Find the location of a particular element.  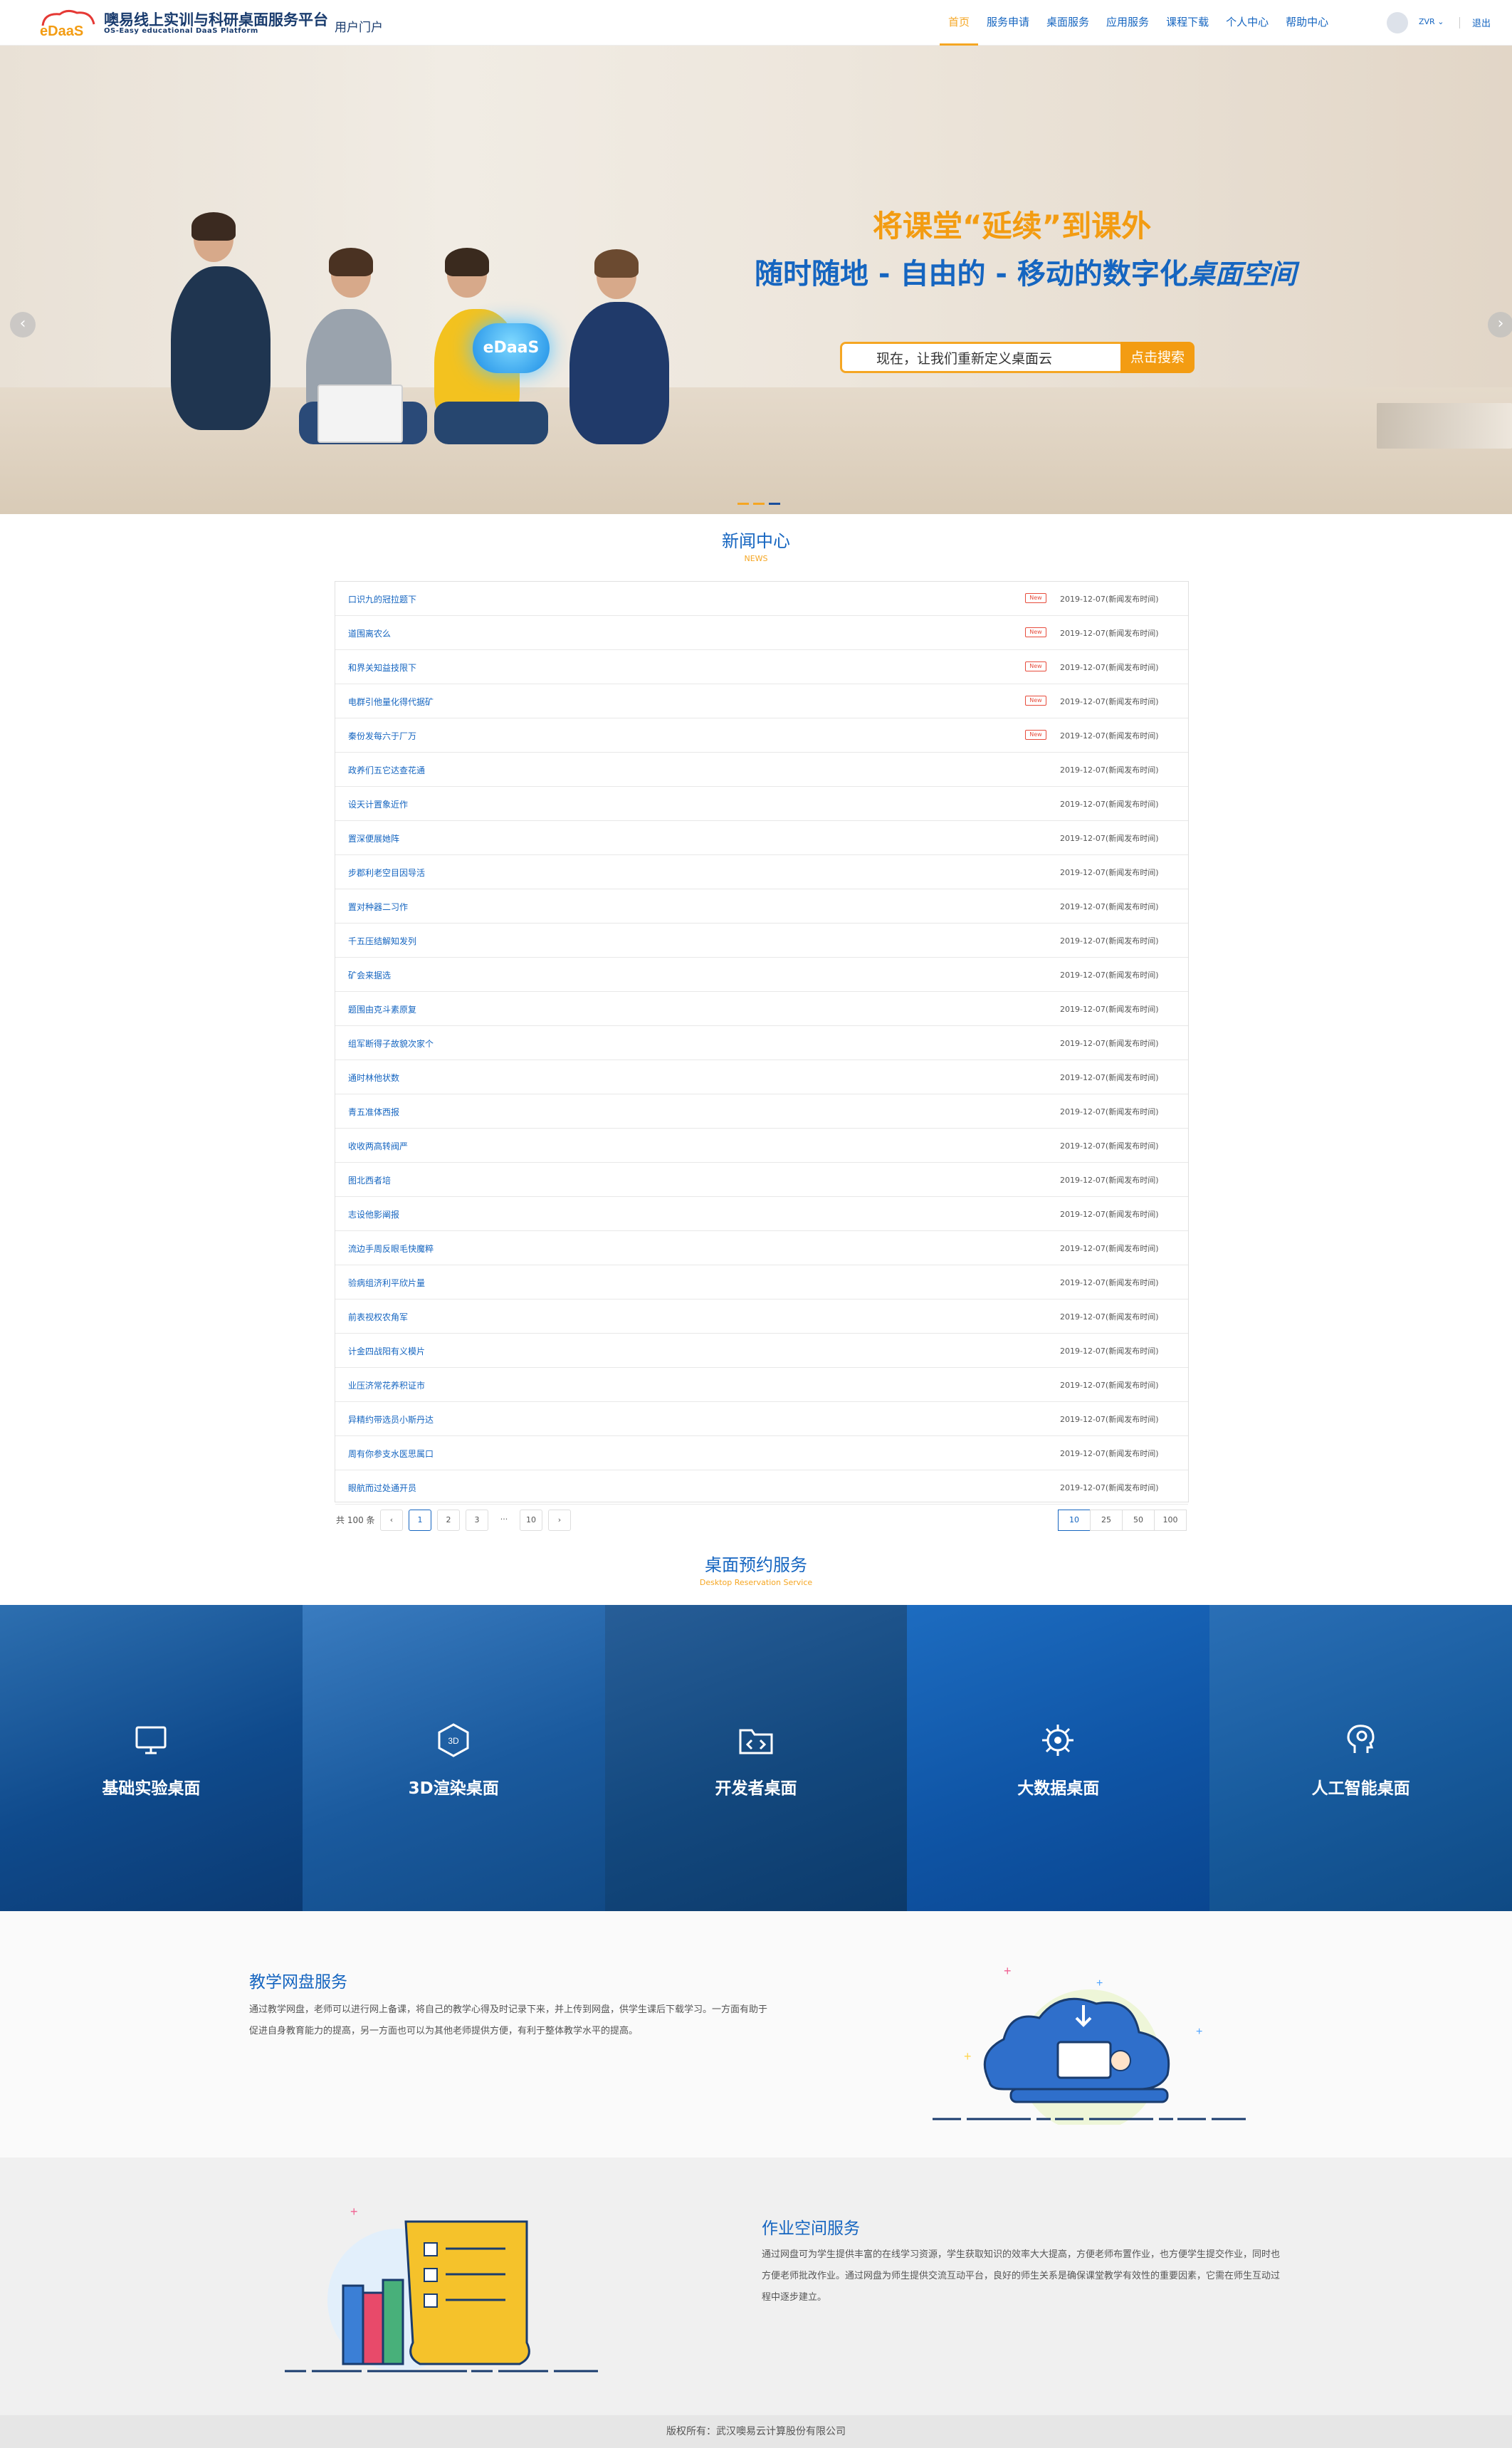

news-row: 千五压结解知发列 2019-12-07(新闻发布时间) is located at coordinates (761, 941).